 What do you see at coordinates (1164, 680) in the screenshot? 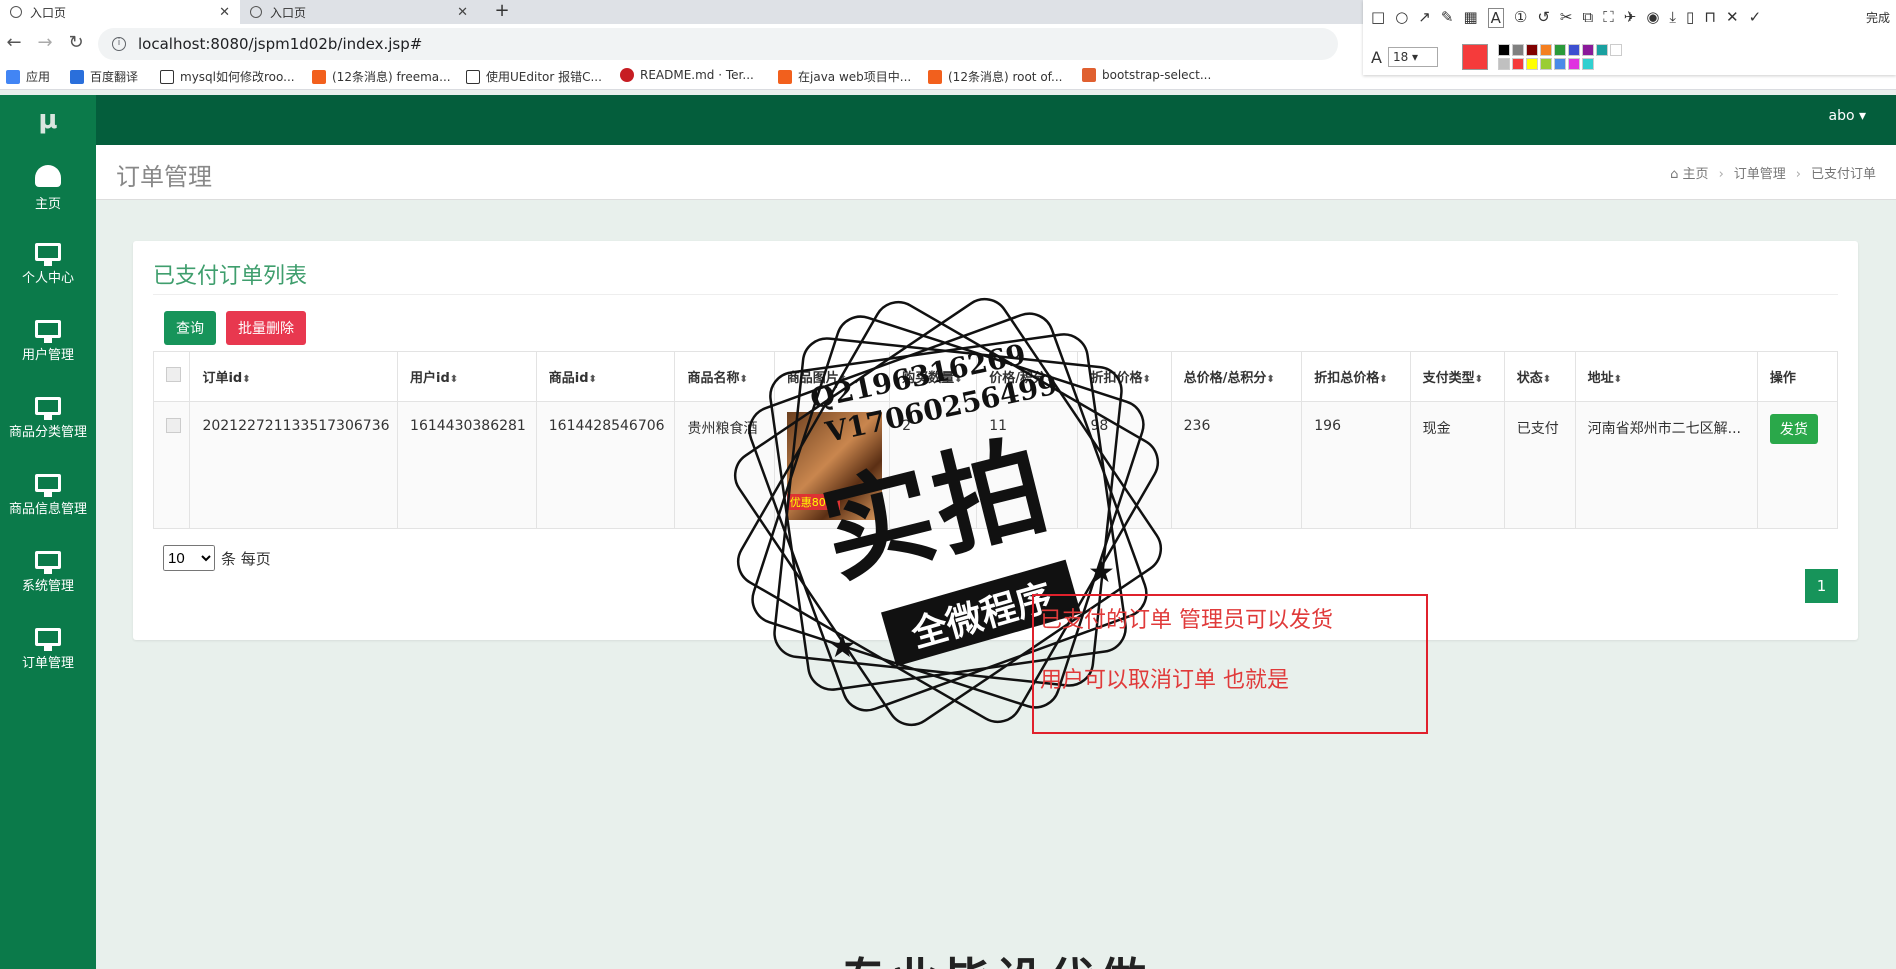
I see `annotation-line-2: 用户可以取消订单 也就是` at bounding box center [1164, 680].